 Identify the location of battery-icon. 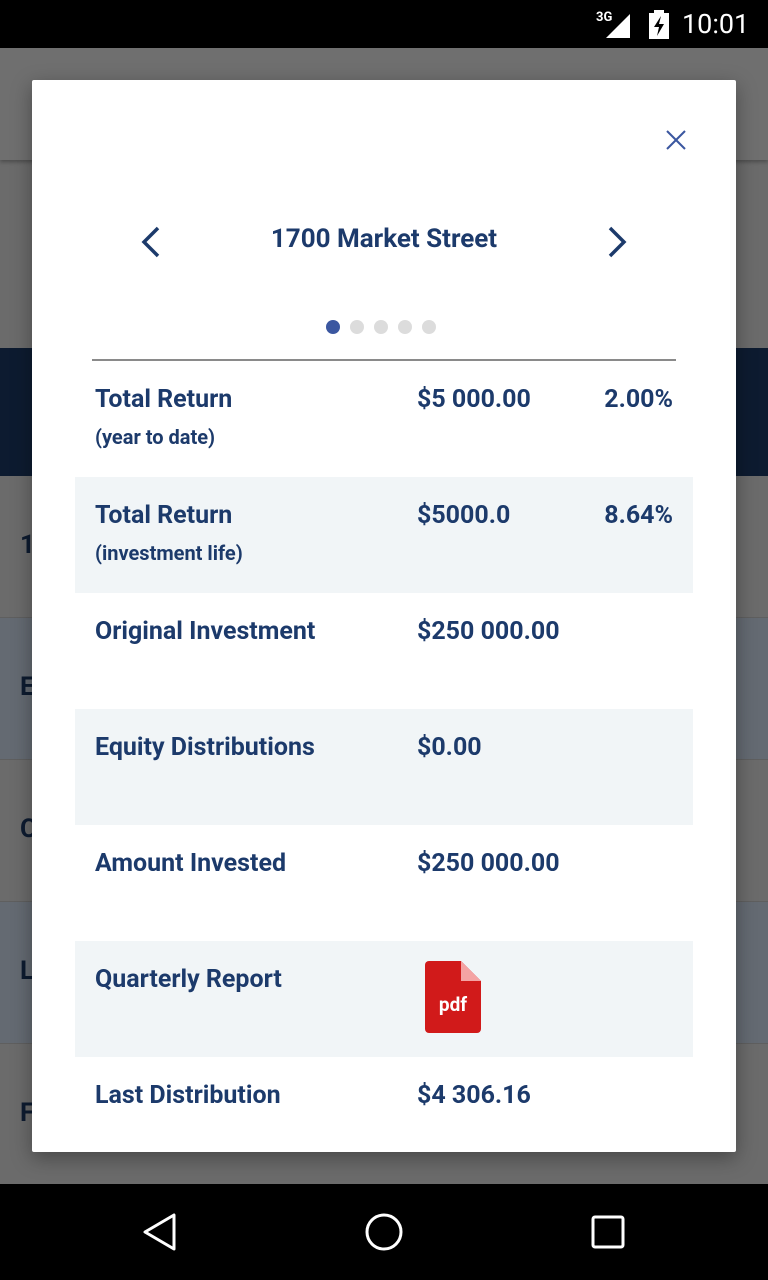
(659, 24).